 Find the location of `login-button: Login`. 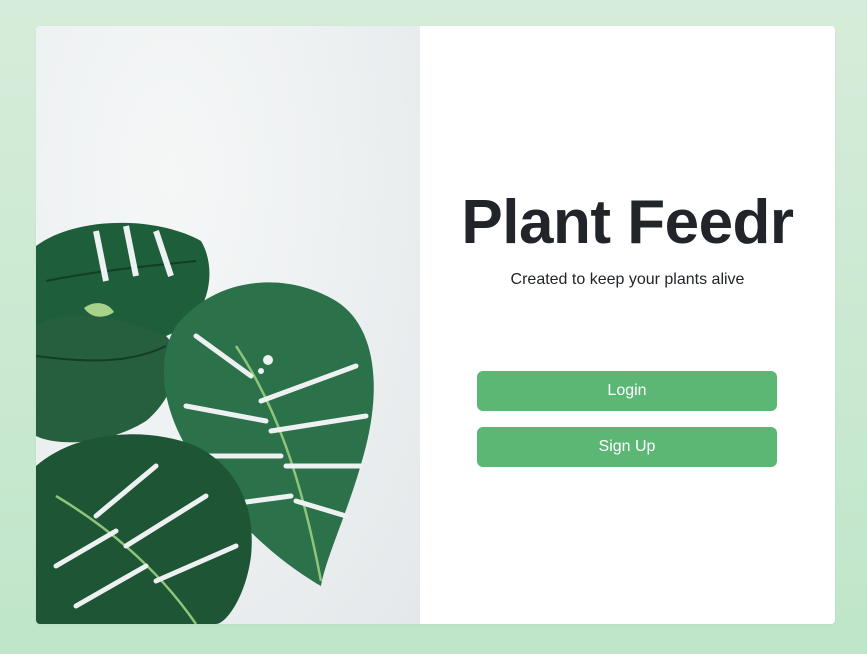

login-button: Login is located at coordinates (627, 391).